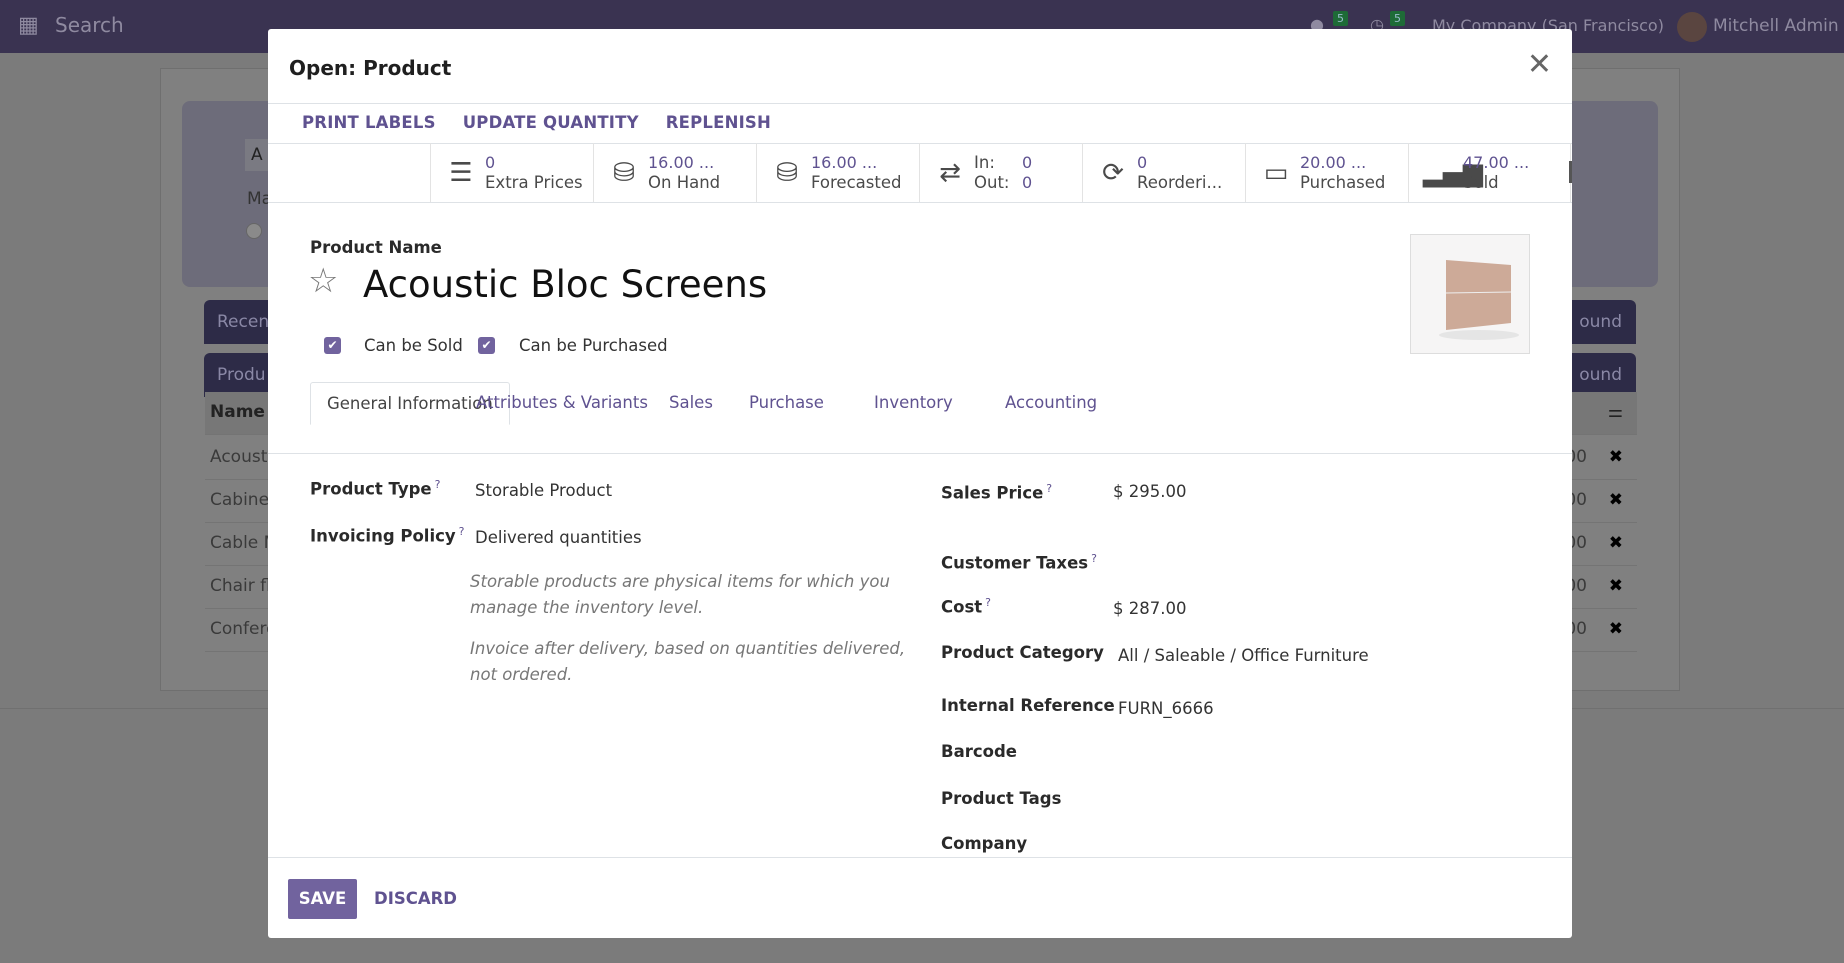  Describe the element at coordinates (543, 490) in the screenshot. I see `product-type-select: Storable Product` at that location.